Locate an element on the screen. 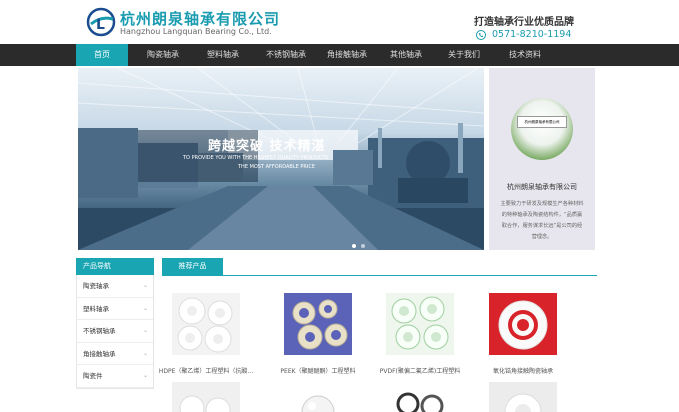  product-nav-label: 塑料轴承 is located at coordinates (96, 308).